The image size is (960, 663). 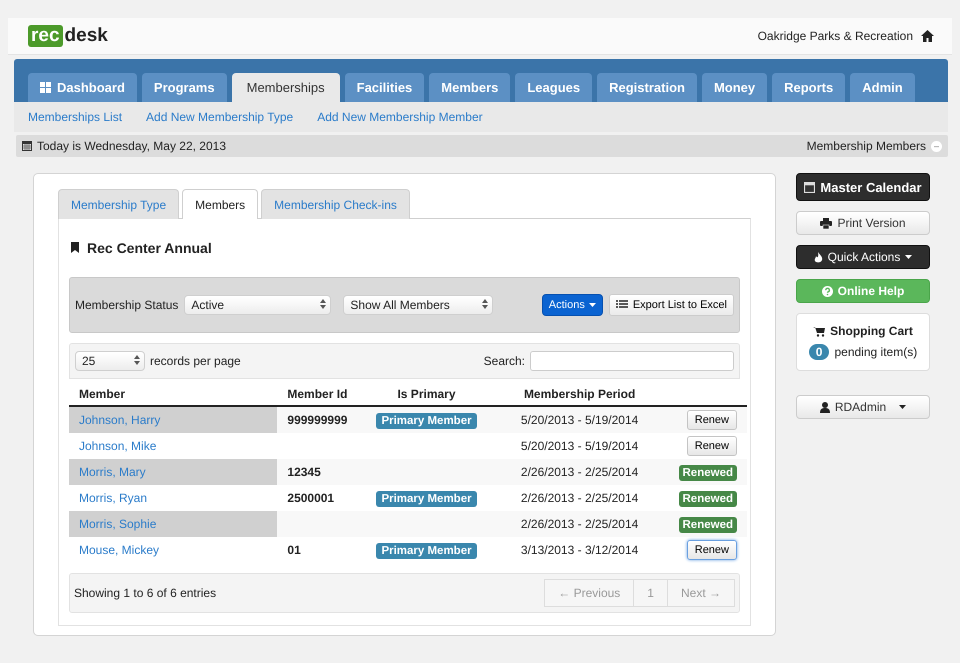 I want to click on table-cell: 2500001, so click(x=310, y=498).